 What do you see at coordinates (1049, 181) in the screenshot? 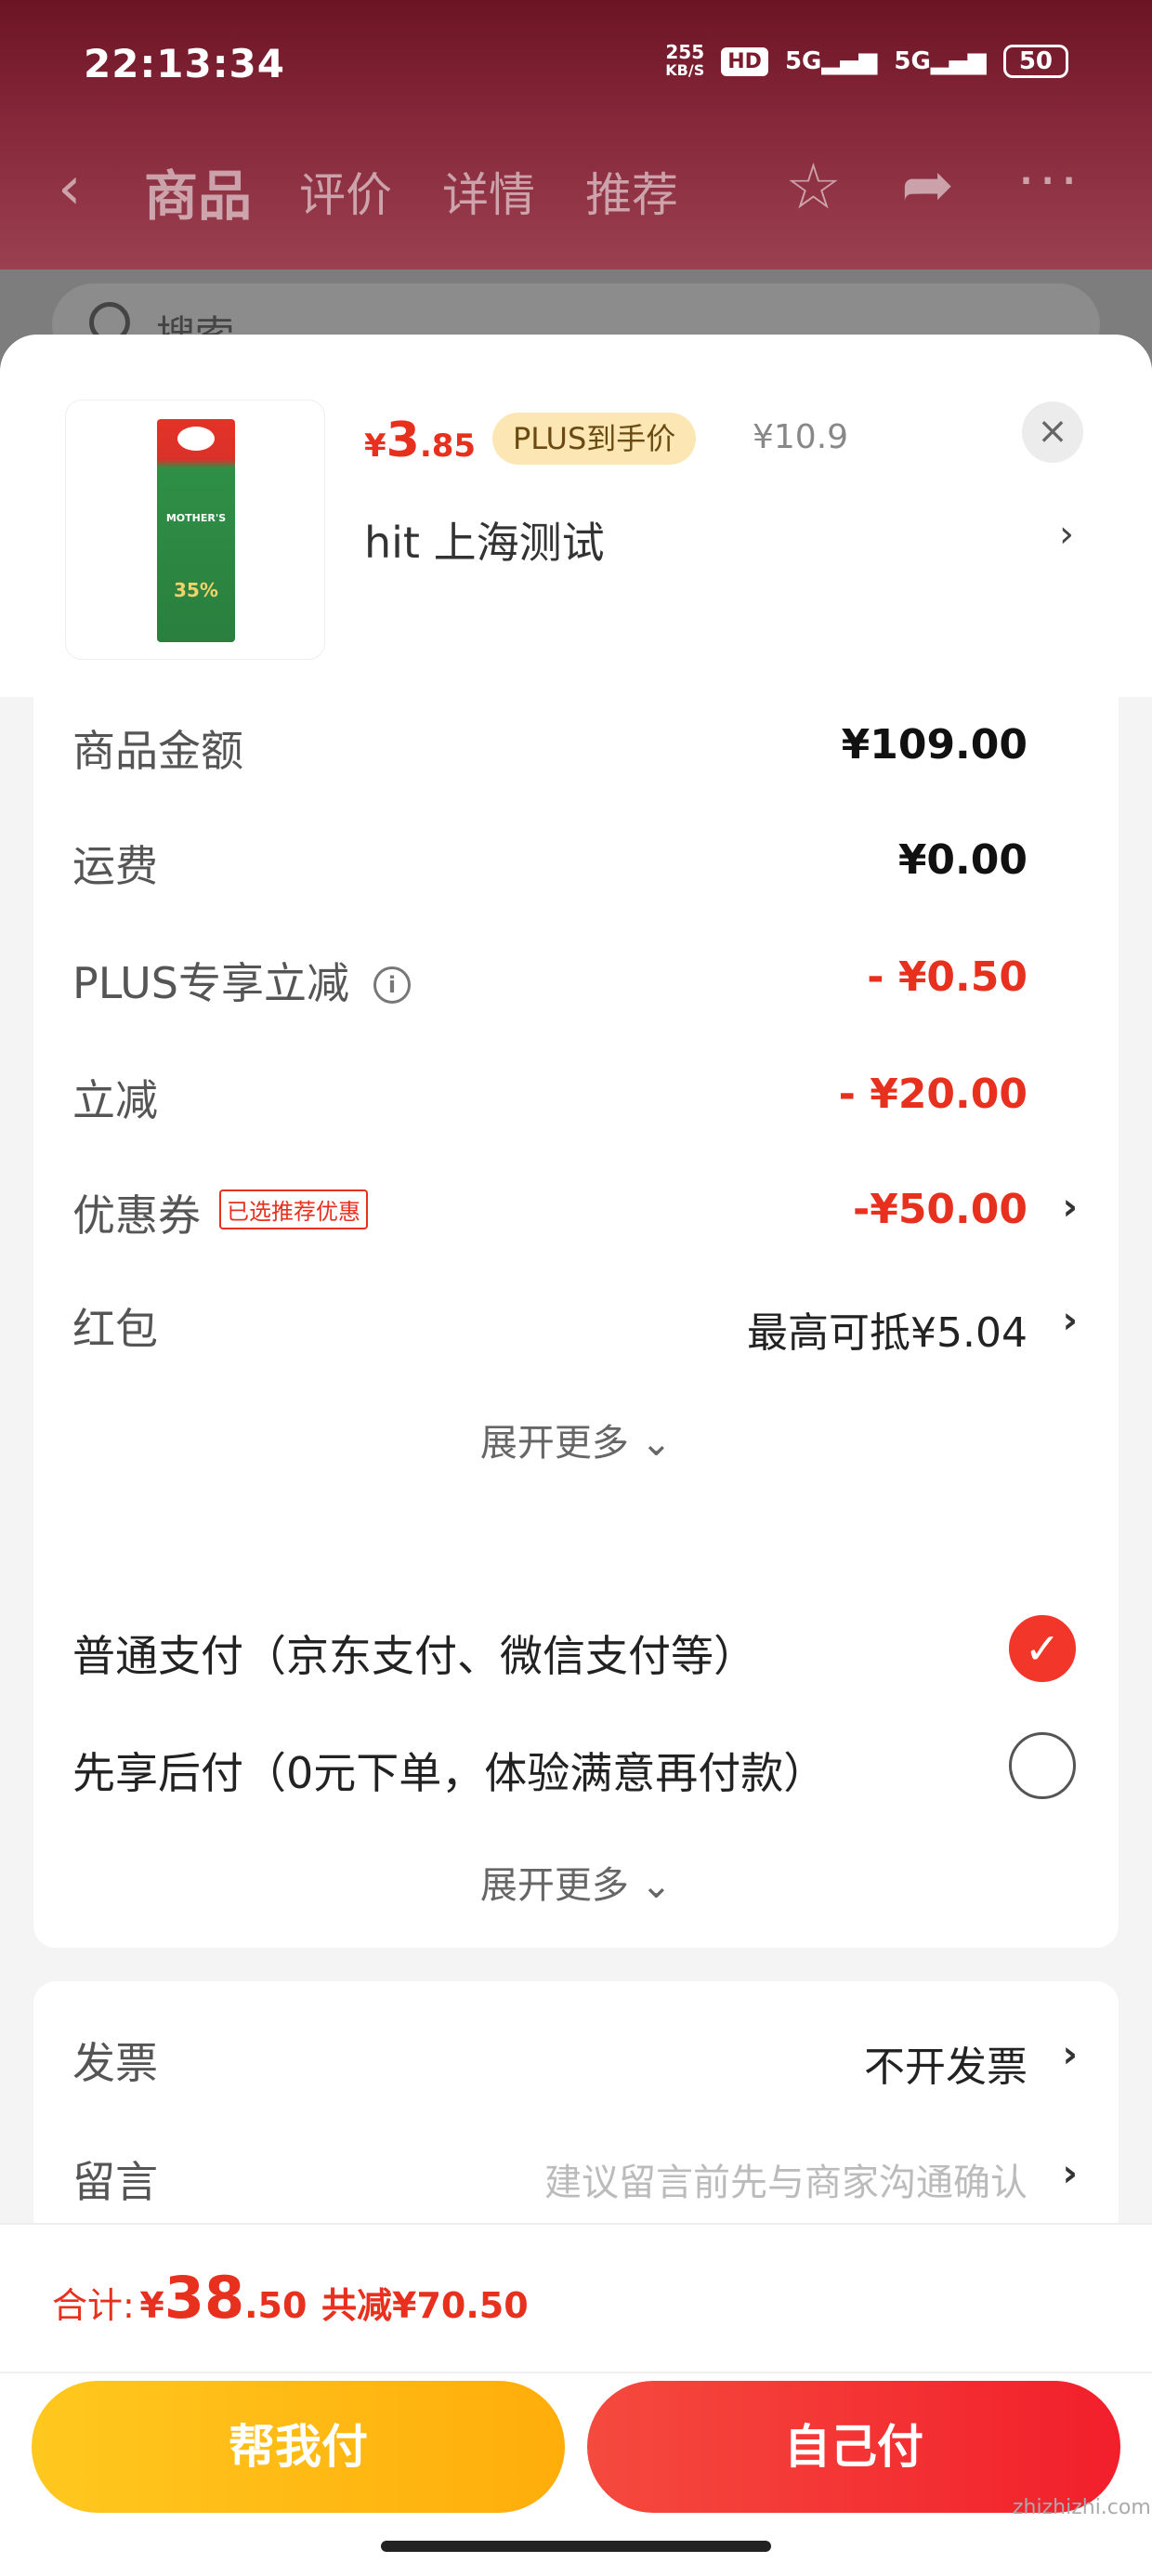
I see `more-icon: ···` at bounding box center [1049, 181].